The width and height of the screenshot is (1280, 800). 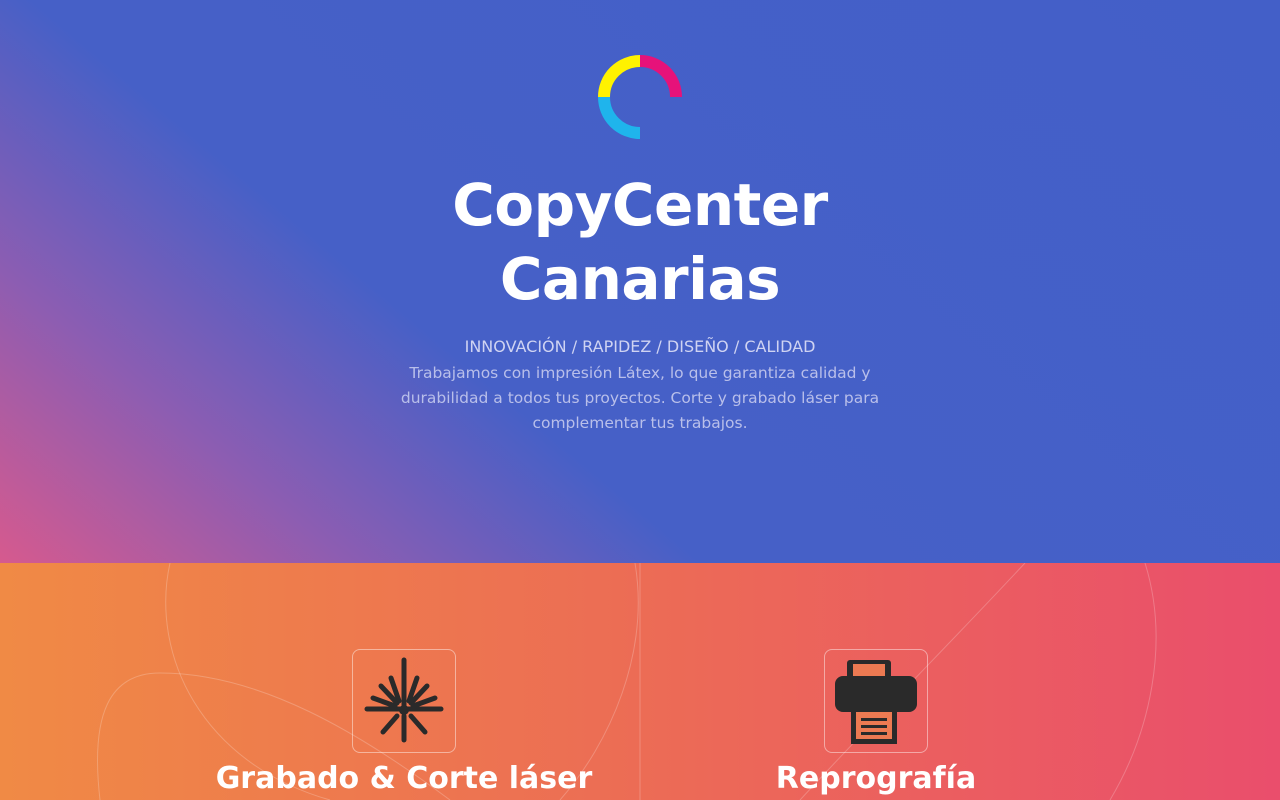 I want to click on laser-icon, so click(x=404, y=700).